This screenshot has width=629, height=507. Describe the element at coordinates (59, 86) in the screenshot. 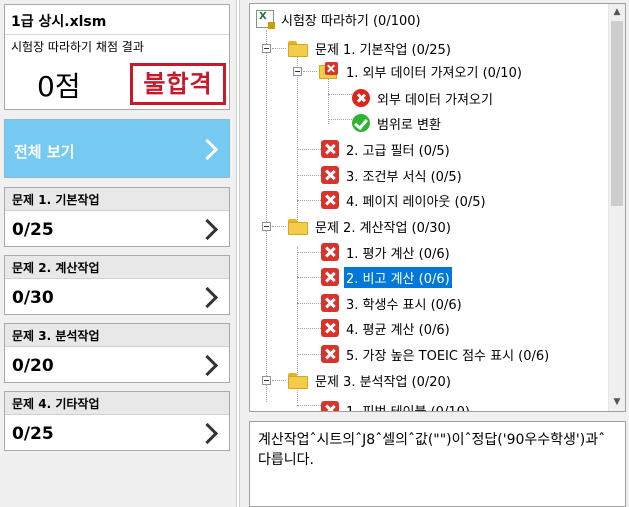

I see `total-score: 0점` at that location.